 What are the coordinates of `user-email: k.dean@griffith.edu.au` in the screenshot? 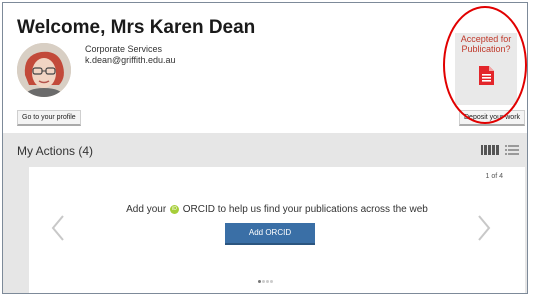 It's located at (130, 60).